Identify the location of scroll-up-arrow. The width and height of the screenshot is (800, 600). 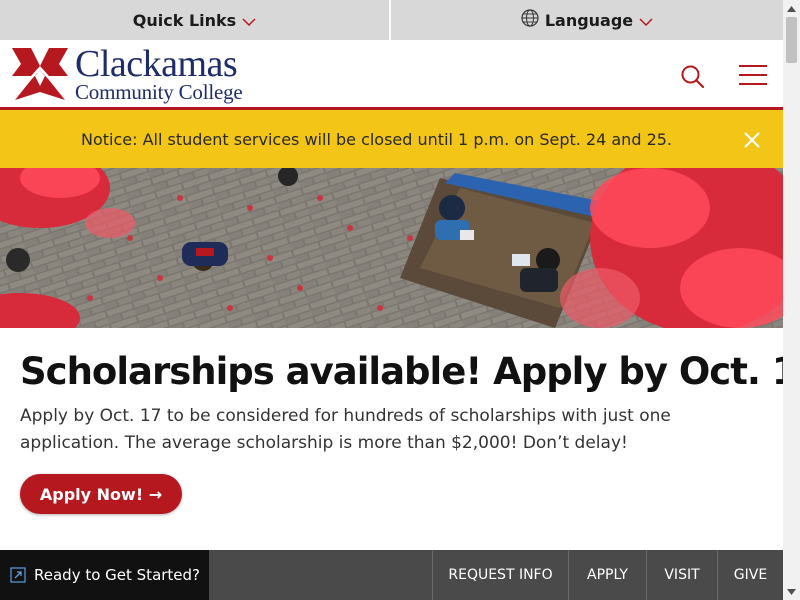
(791, 8).